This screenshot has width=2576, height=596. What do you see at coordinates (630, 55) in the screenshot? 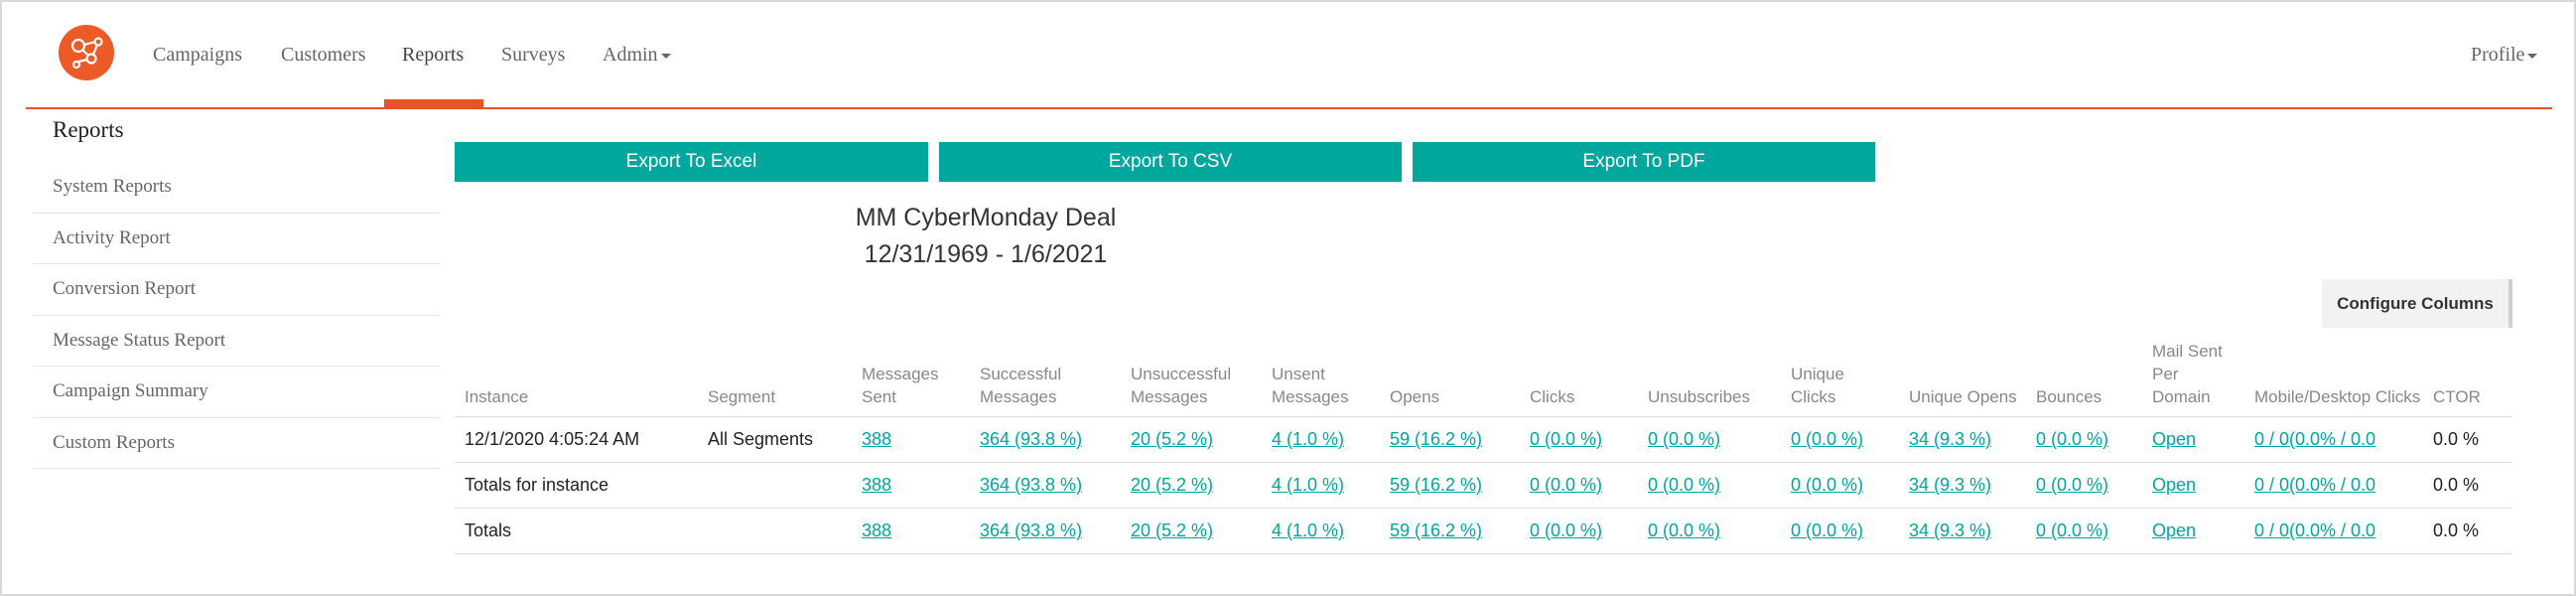
I see `nav-admin-label: Admin` at bounding box center [630, 55].